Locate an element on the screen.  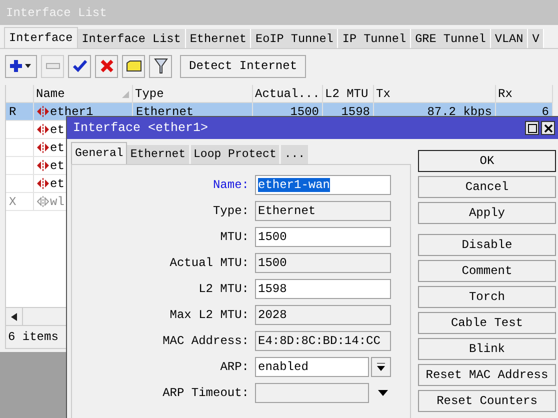
column-header: Name is located at coordinates (83, 93).